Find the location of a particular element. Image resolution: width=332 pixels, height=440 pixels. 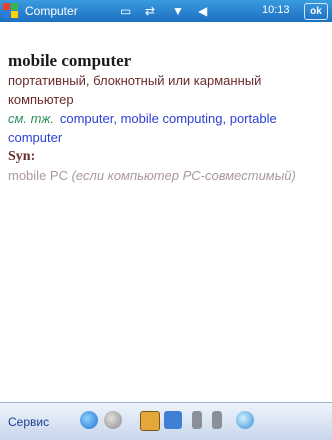

history-icon is located at coordinates (217, 420).